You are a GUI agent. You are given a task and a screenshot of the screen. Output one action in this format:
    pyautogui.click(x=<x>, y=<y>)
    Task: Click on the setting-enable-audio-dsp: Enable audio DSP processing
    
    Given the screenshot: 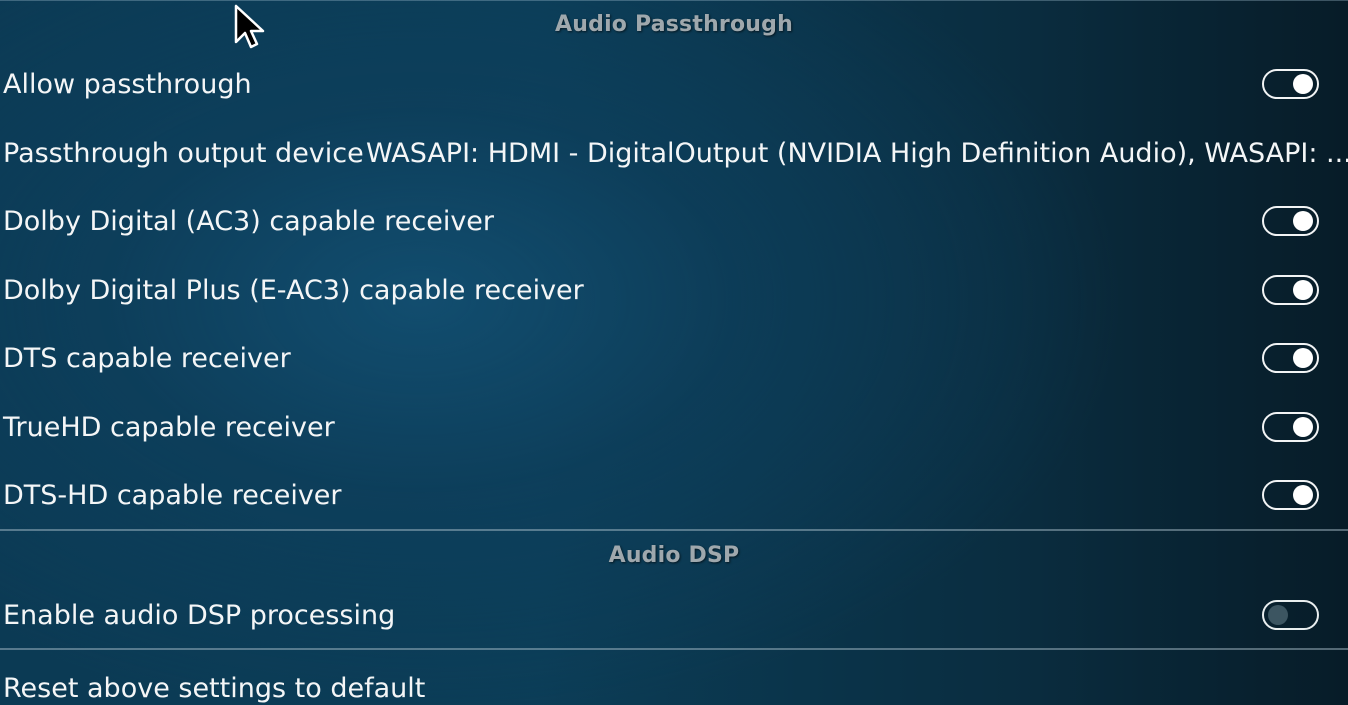 What is the action you would take?
    pyautogui.click(x=674, y=615)
    